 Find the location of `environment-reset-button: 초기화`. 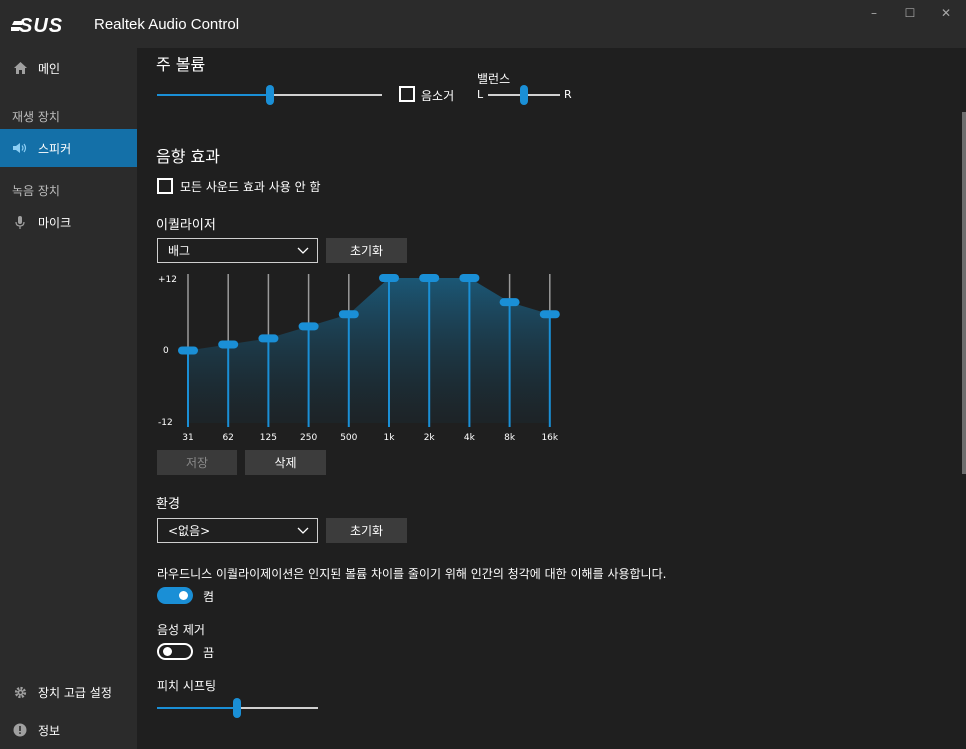

environment-reset-button: 초기화 is located at coordinates (366, 530).